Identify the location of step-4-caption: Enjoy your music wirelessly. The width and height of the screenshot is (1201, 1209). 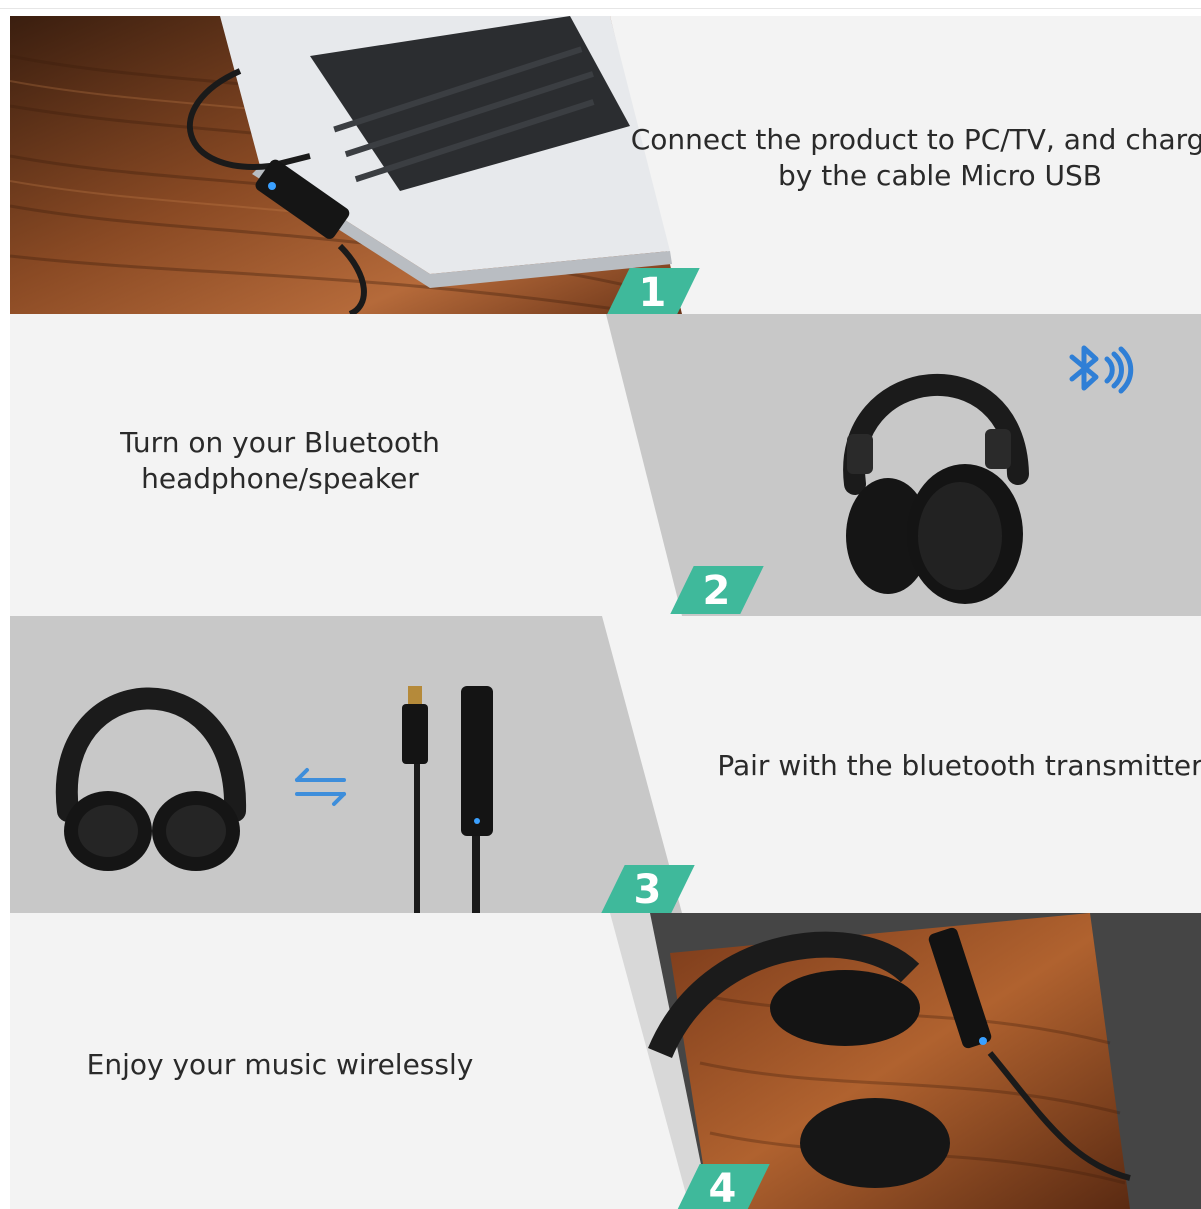
(280, 1064).